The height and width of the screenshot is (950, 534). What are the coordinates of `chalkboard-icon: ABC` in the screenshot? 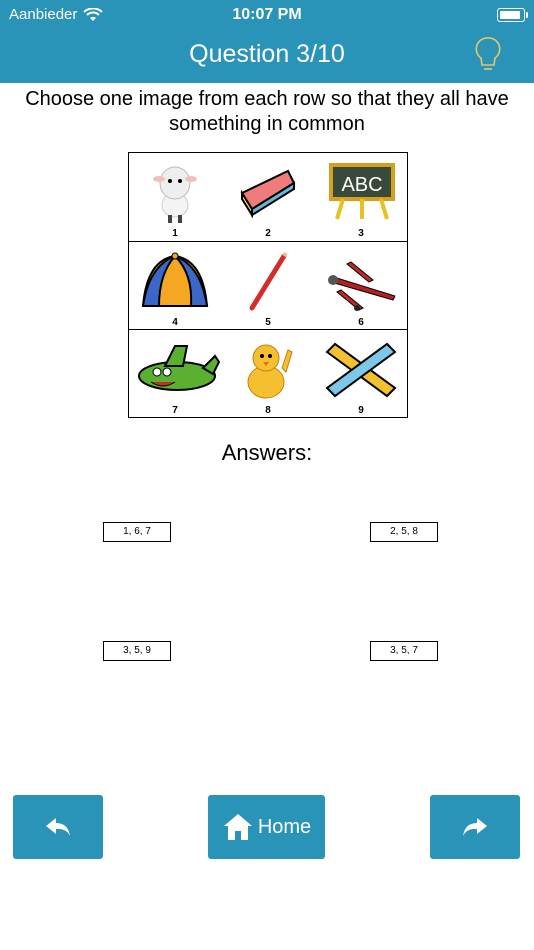 It's located at (362, 191).